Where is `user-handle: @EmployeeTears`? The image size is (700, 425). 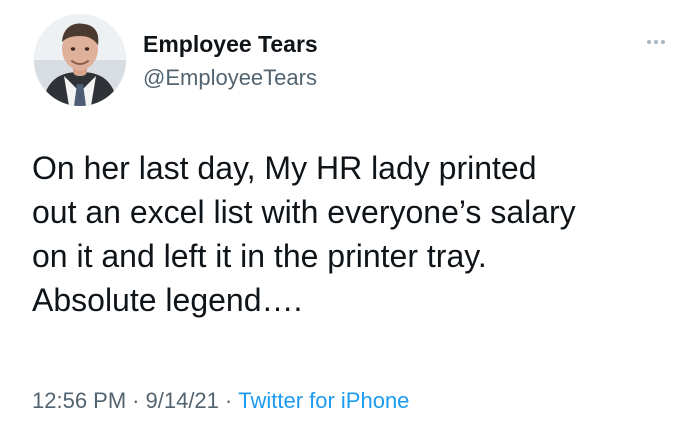 user-handle: @EmployeeTears is located at coordinates (230, 78).